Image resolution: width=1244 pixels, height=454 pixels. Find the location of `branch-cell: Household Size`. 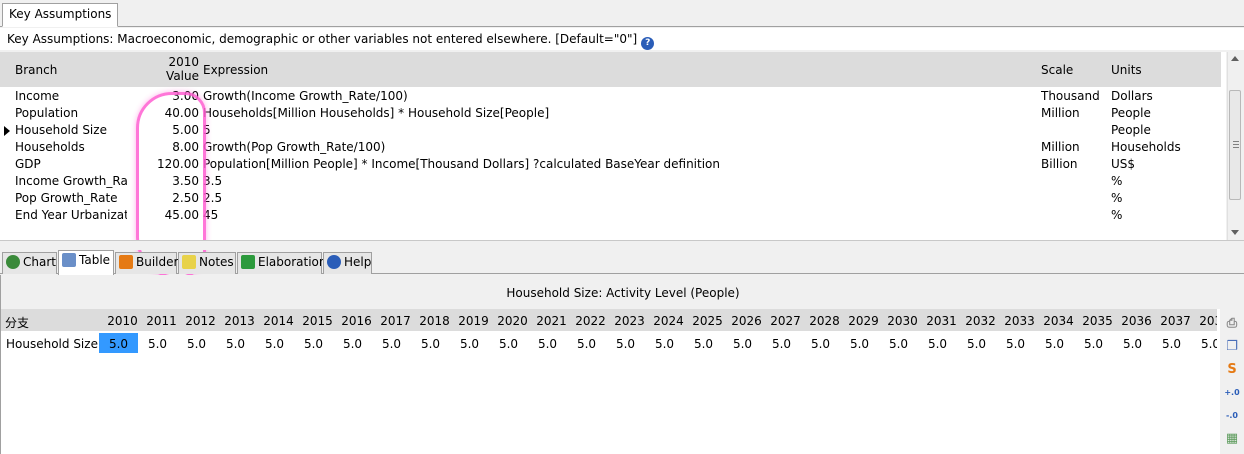

branch-cell: Household Size is located at coordinates (71, 130).